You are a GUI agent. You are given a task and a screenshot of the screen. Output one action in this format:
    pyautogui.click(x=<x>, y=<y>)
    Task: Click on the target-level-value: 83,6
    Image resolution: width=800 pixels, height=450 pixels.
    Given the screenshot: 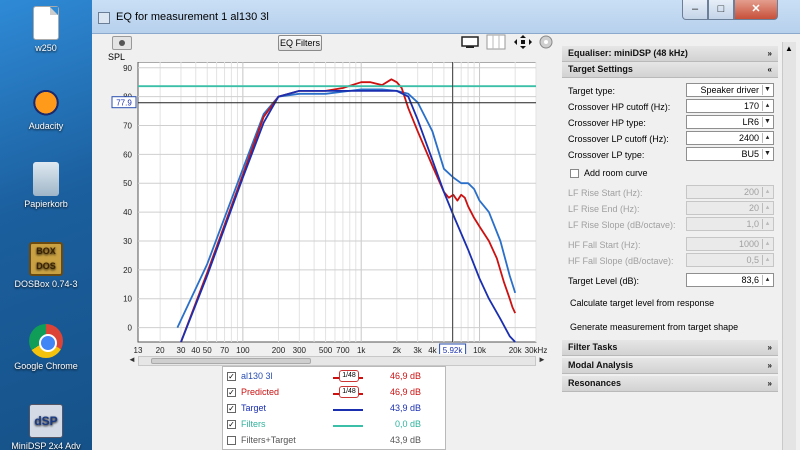 What is the action you would take?
    pyautogui.click(x=750, y=280)
    